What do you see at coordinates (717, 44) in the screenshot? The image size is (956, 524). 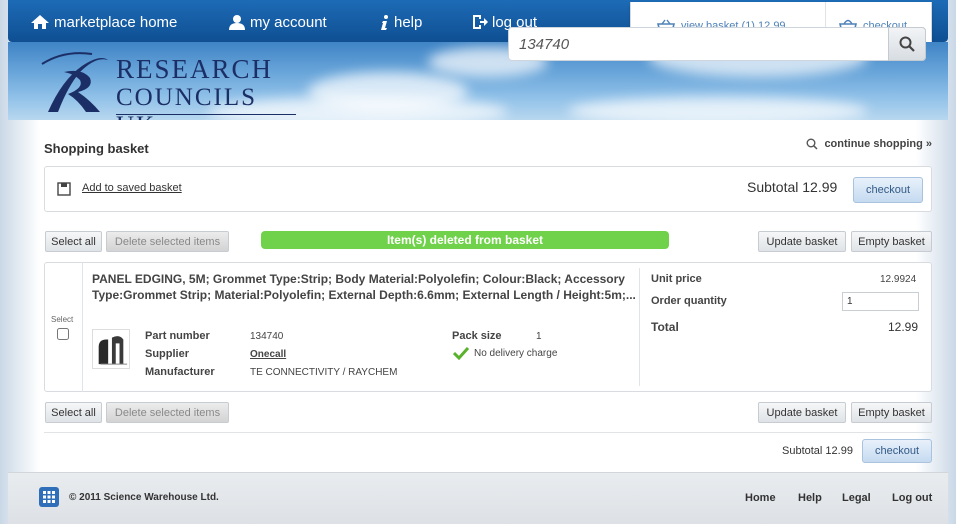 I see `search-input` at bounding box center [717, 44].